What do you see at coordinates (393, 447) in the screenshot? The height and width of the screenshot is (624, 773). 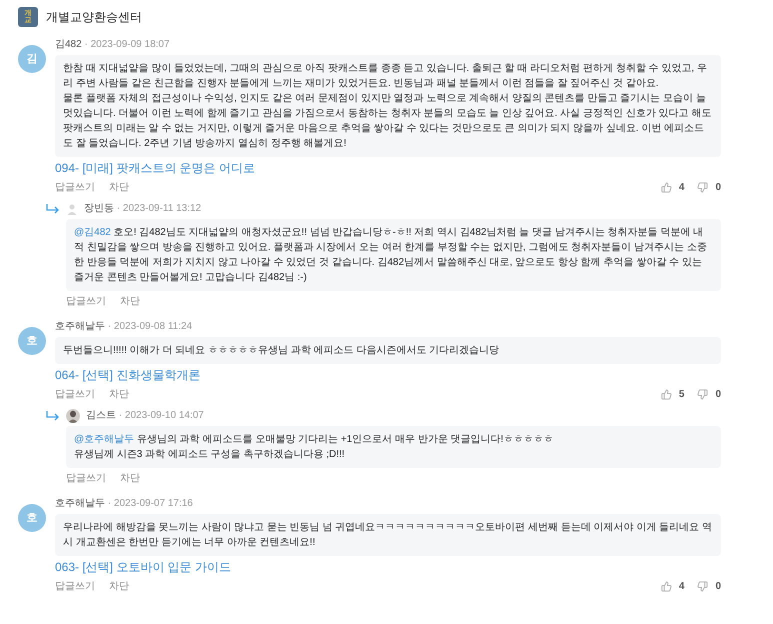 I see `comment-body: @호주해날두 유생님의 과학 에피소드를 오매불망 기다리는 +1인으로서 매우 반가운 댓글입니다!ㅎㅎㅎㅎㅎ 유생님께 시즌3 과학 에피소드 구성을 촉구하겠습니다용 ;D!!!` at bounding box center [393, 447].